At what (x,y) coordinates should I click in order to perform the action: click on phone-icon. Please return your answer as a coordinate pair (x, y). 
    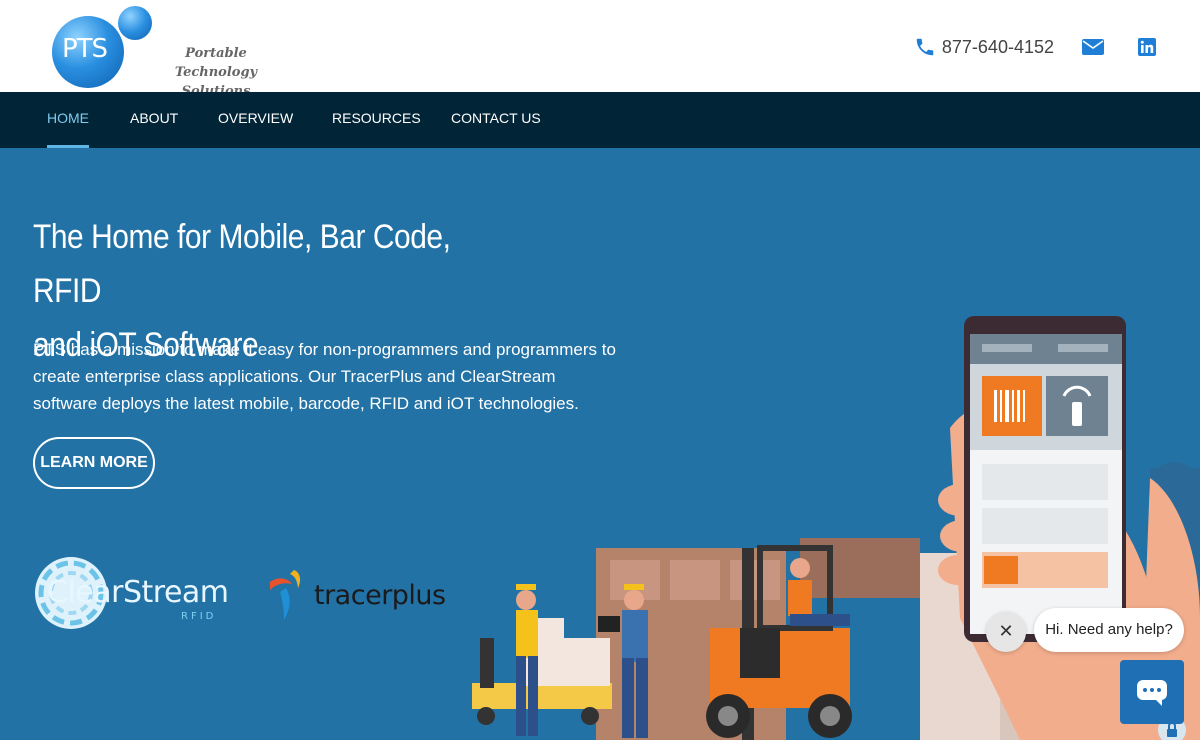
    Looking at the image, I should click on (925, 47).